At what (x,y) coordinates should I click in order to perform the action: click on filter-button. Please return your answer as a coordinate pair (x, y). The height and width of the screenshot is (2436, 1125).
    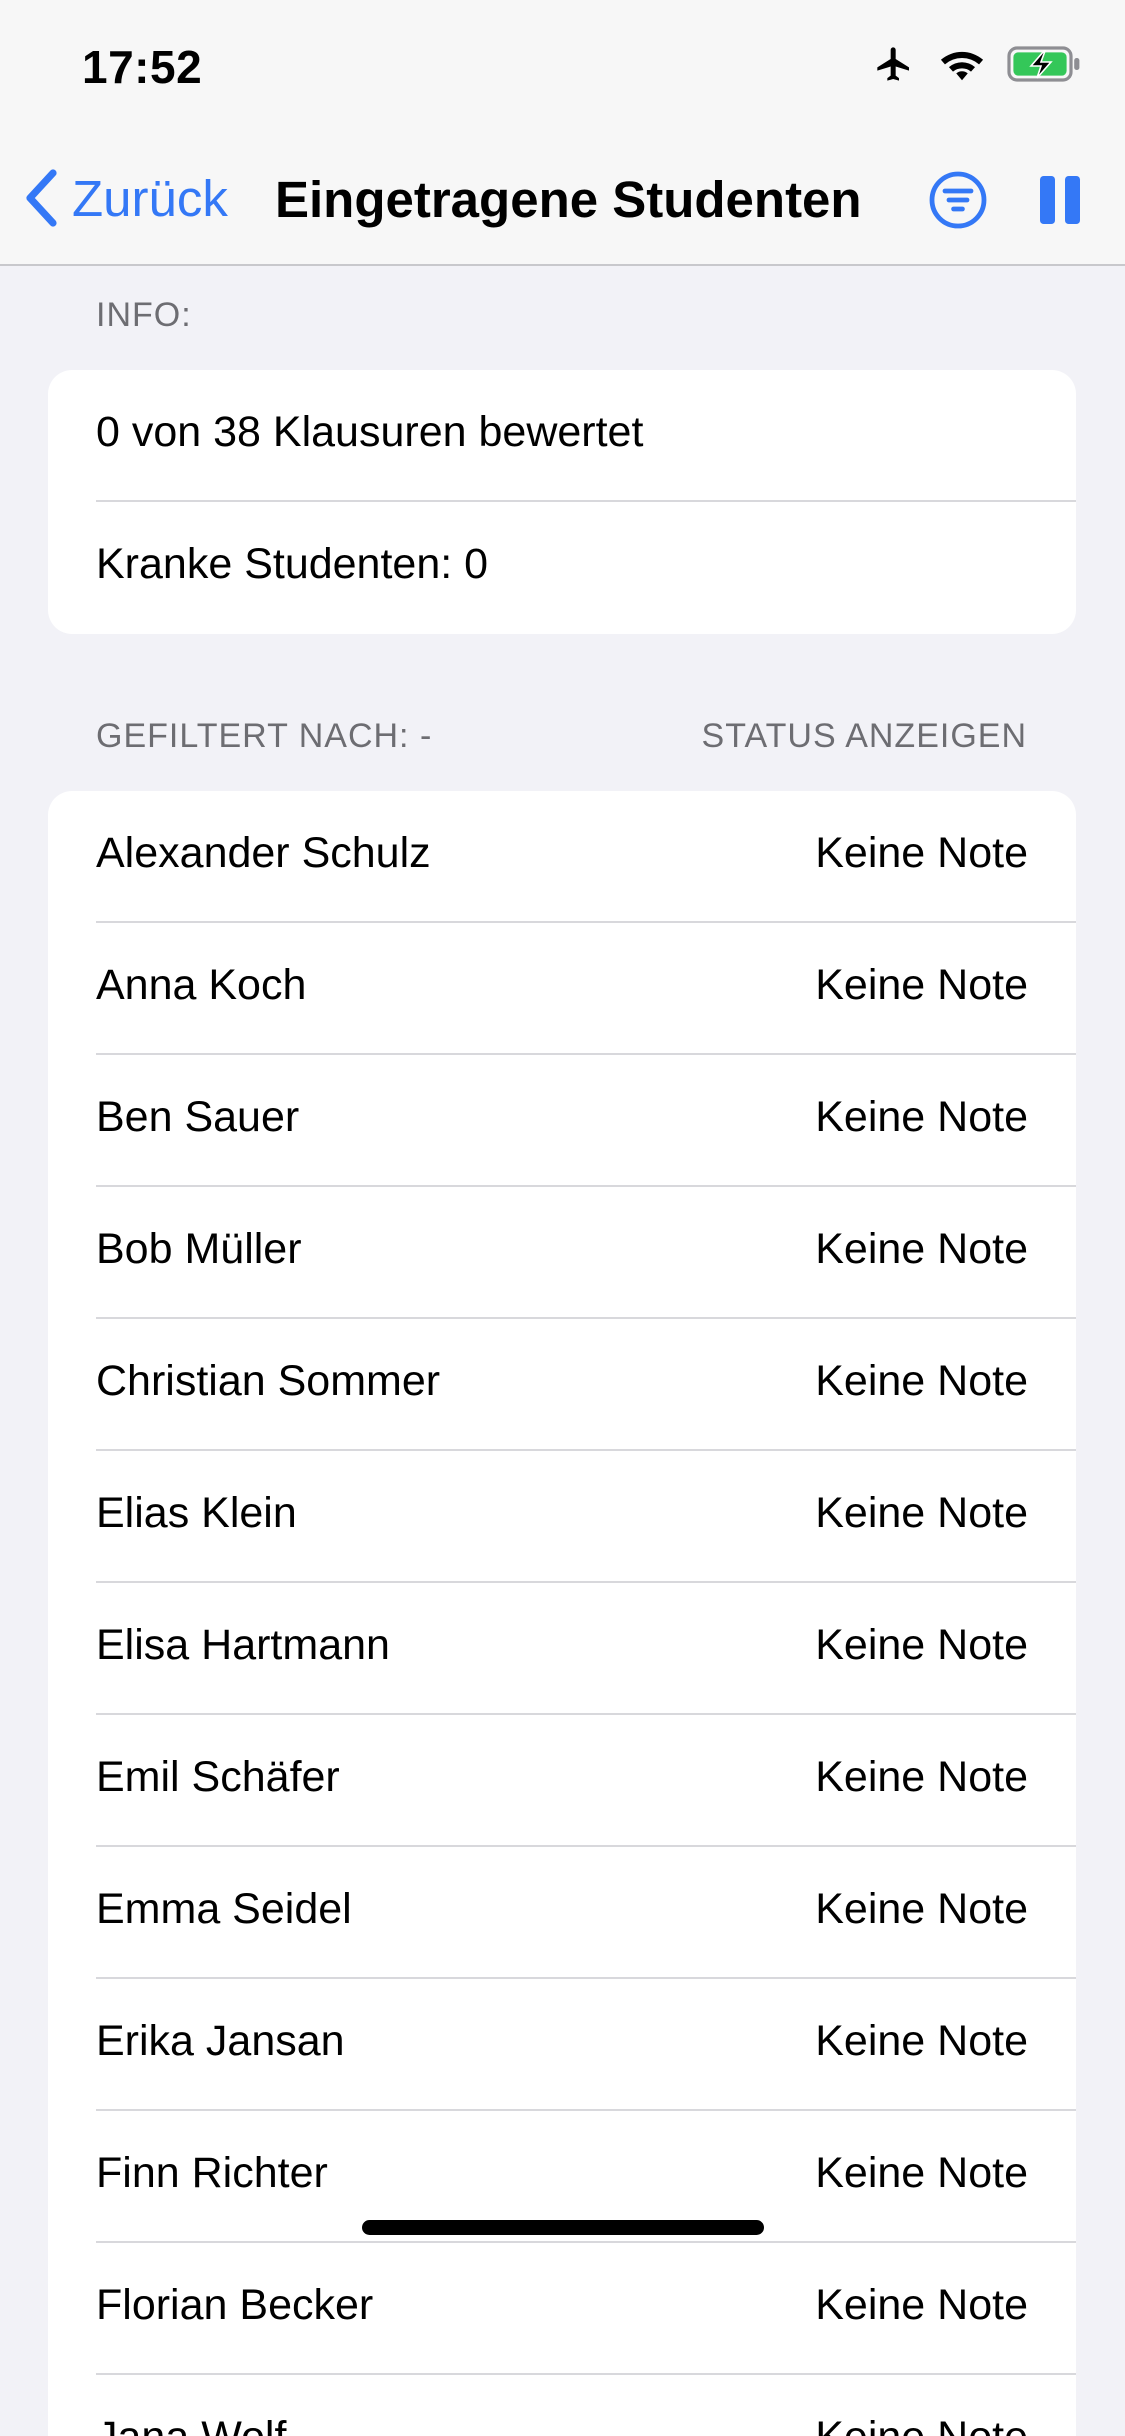
    Looking at the image, I should click on (958, 200).